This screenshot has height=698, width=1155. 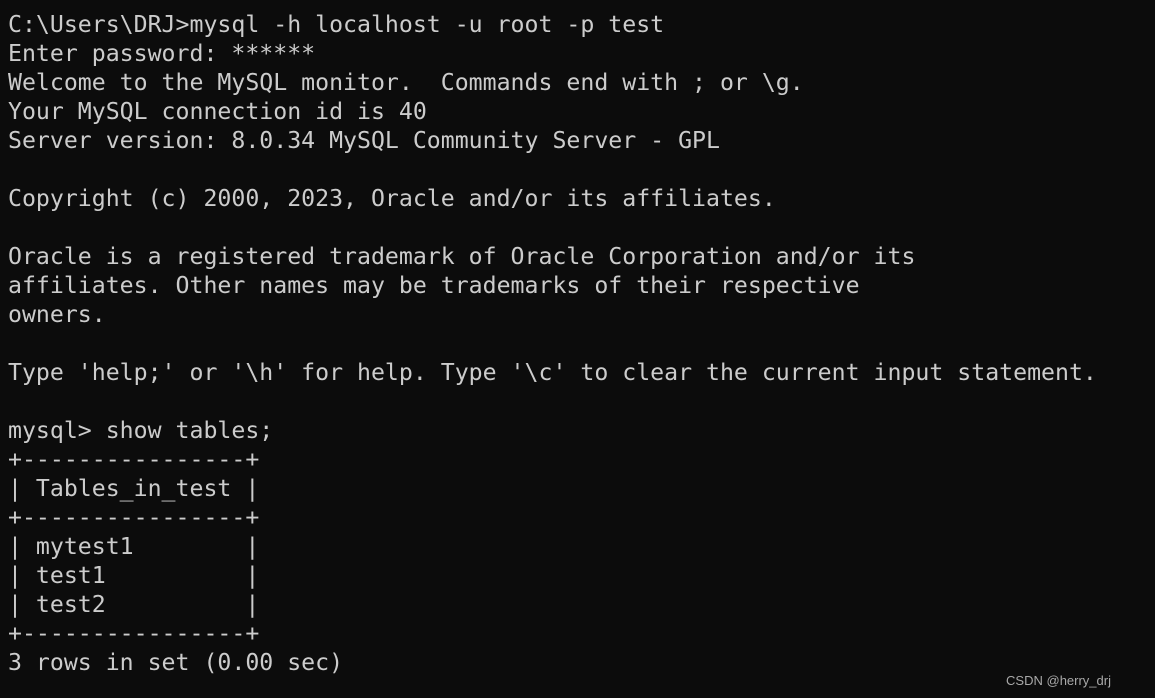 What do you see at coordinates (141, 430) in the screenshot?
I see `terminal-line: mysql> show tables;` at bounding box center [141, 430].